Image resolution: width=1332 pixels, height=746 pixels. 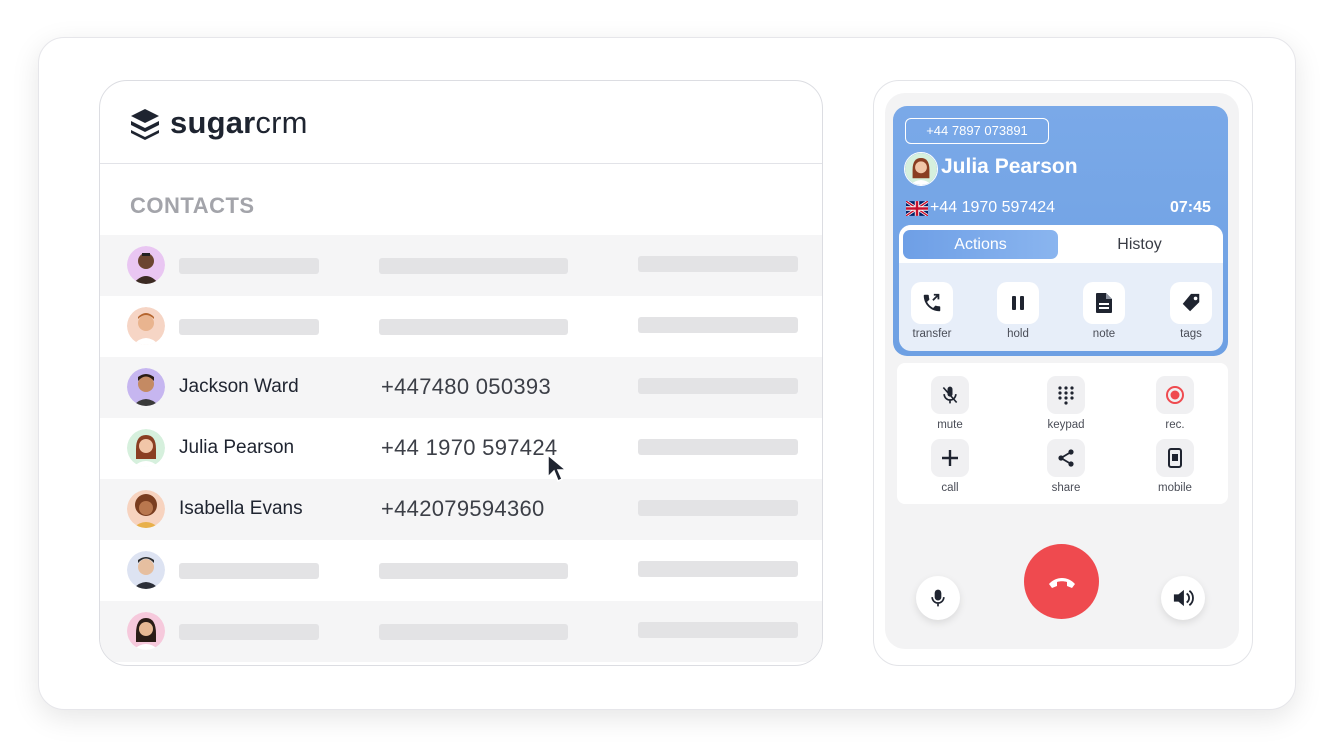 I want to click on mobile-control: mobile, so click(x=1175, y=466).